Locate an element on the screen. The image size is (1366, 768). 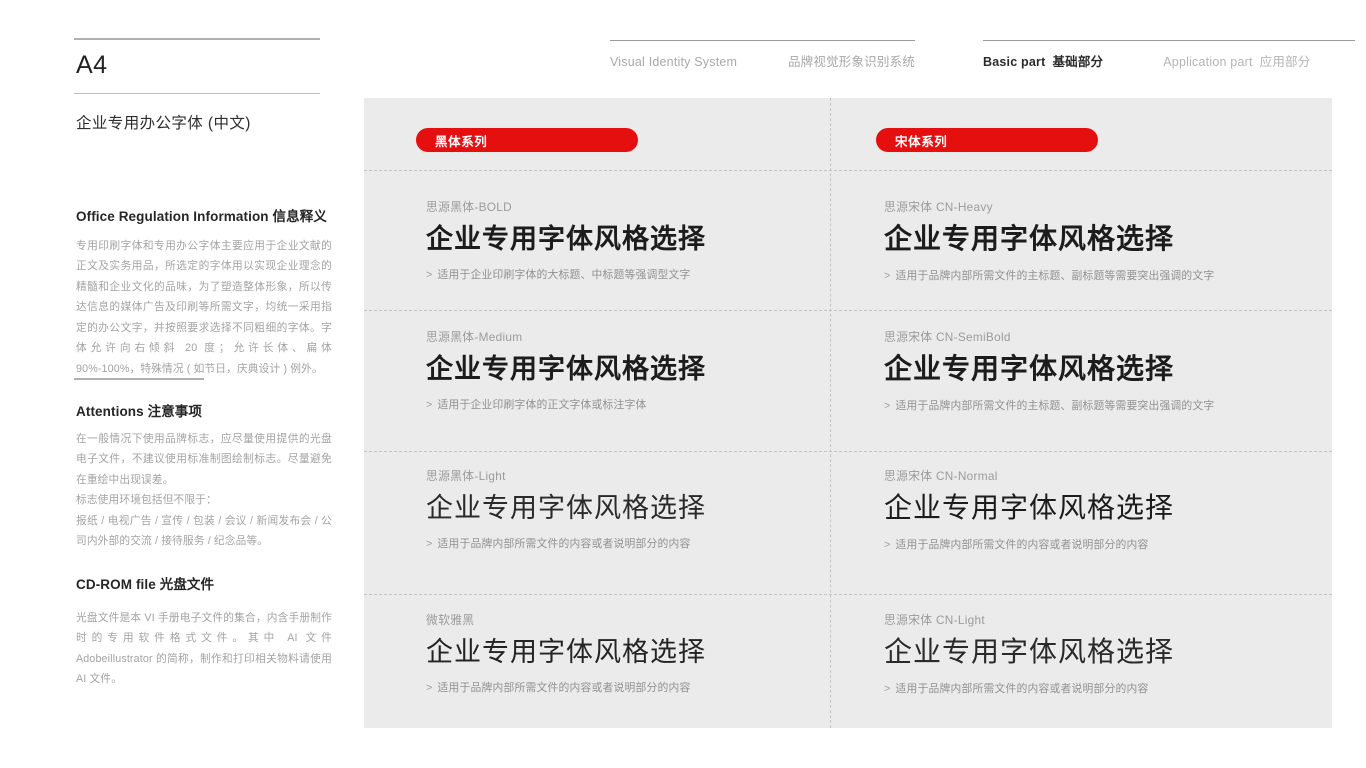
font-sample-usage: > 适用于企业印刷字体的大标题、中标题等强调型文字 is located at coordinates (636, 274).